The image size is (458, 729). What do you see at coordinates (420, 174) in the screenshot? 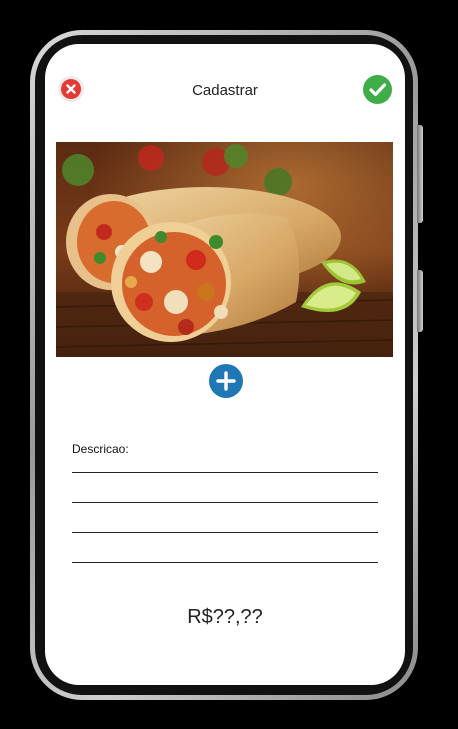
I see `volume-button` at bounding box center [420, 174].